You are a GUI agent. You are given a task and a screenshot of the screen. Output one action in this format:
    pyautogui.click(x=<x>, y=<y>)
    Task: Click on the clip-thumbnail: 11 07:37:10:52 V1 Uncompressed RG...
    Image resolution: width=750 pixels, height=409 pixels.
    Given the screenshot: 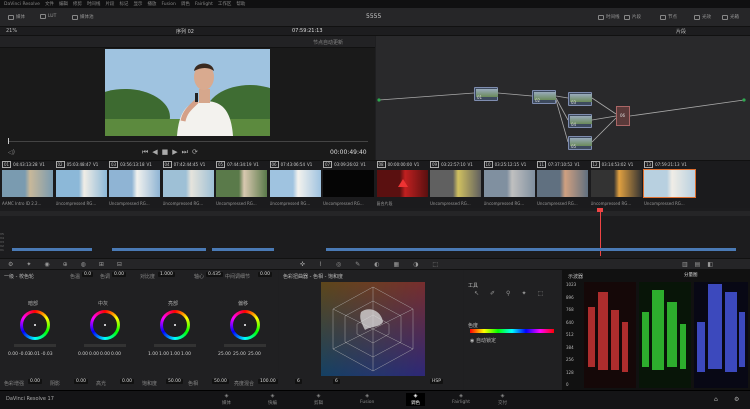 What is the action you would take?
    pyautogui.click(x=562, y=183)
    